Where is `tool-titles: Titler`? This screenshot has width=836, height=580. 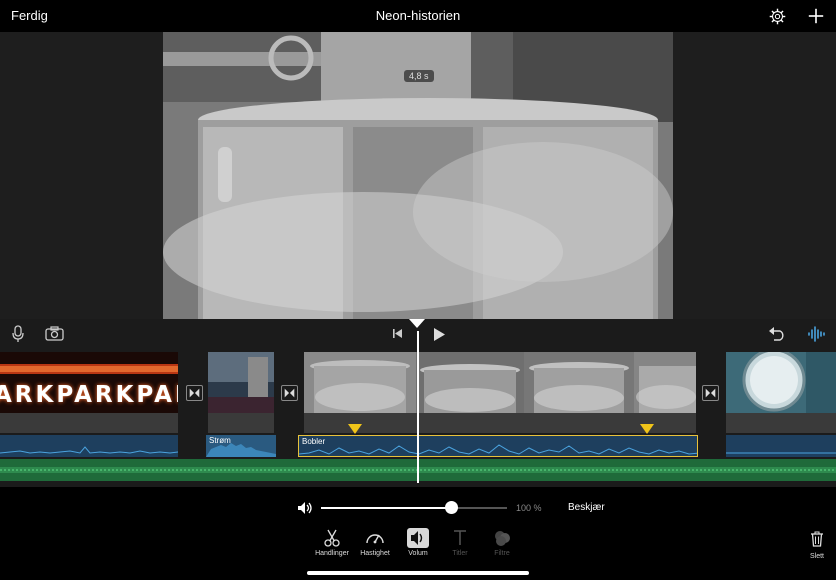
tool-titles: Titler is located at coordinates (460, 542).